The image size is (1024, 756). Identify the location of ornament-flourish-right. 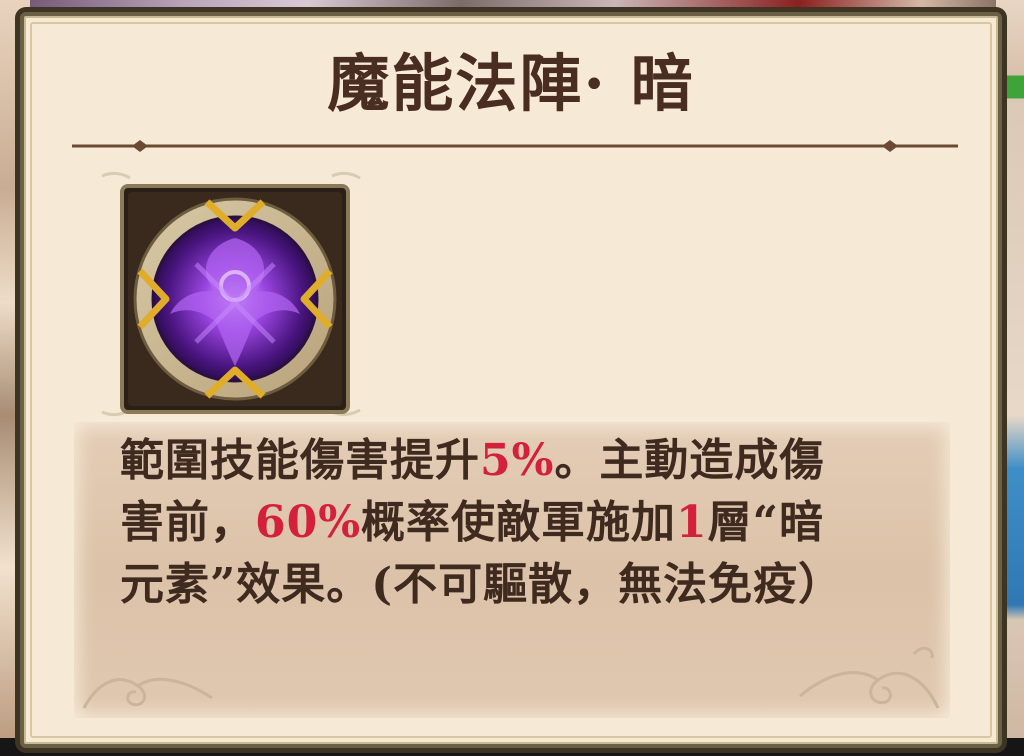
(869, 677).